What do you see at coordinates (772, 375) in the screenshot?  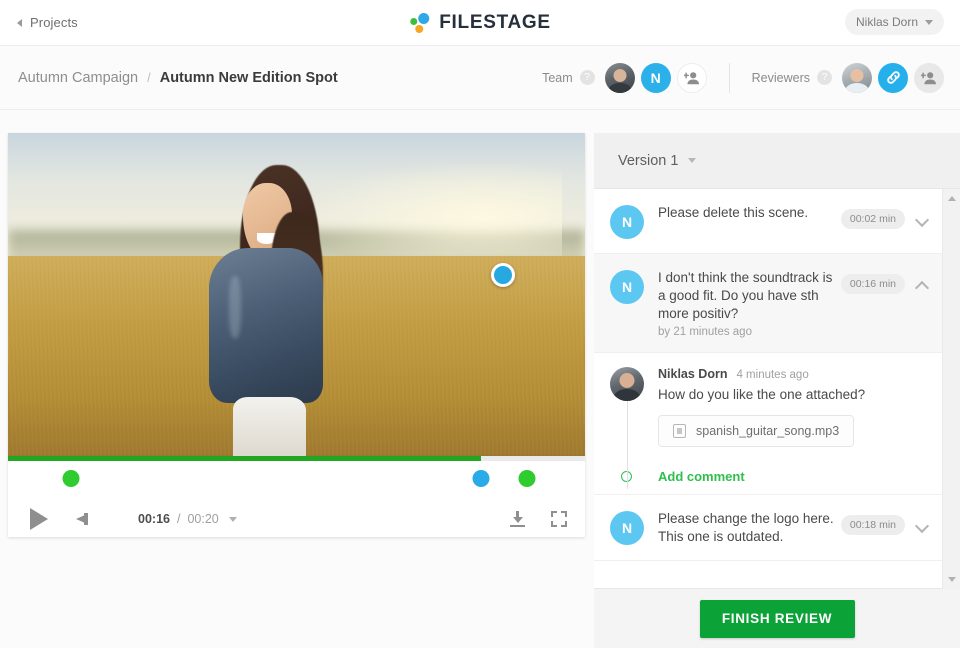 I see `reply-timestamp: 4 minutes ago` at bounding box center [772, 375].